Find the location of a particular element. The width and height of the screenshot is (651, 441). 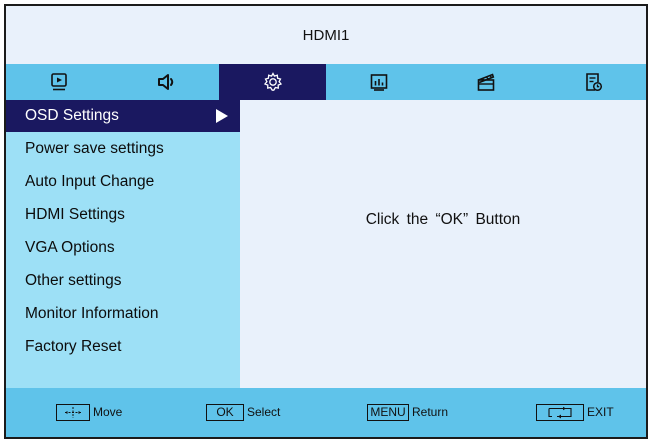

speaker-icon is located at coordinates (166, 82).